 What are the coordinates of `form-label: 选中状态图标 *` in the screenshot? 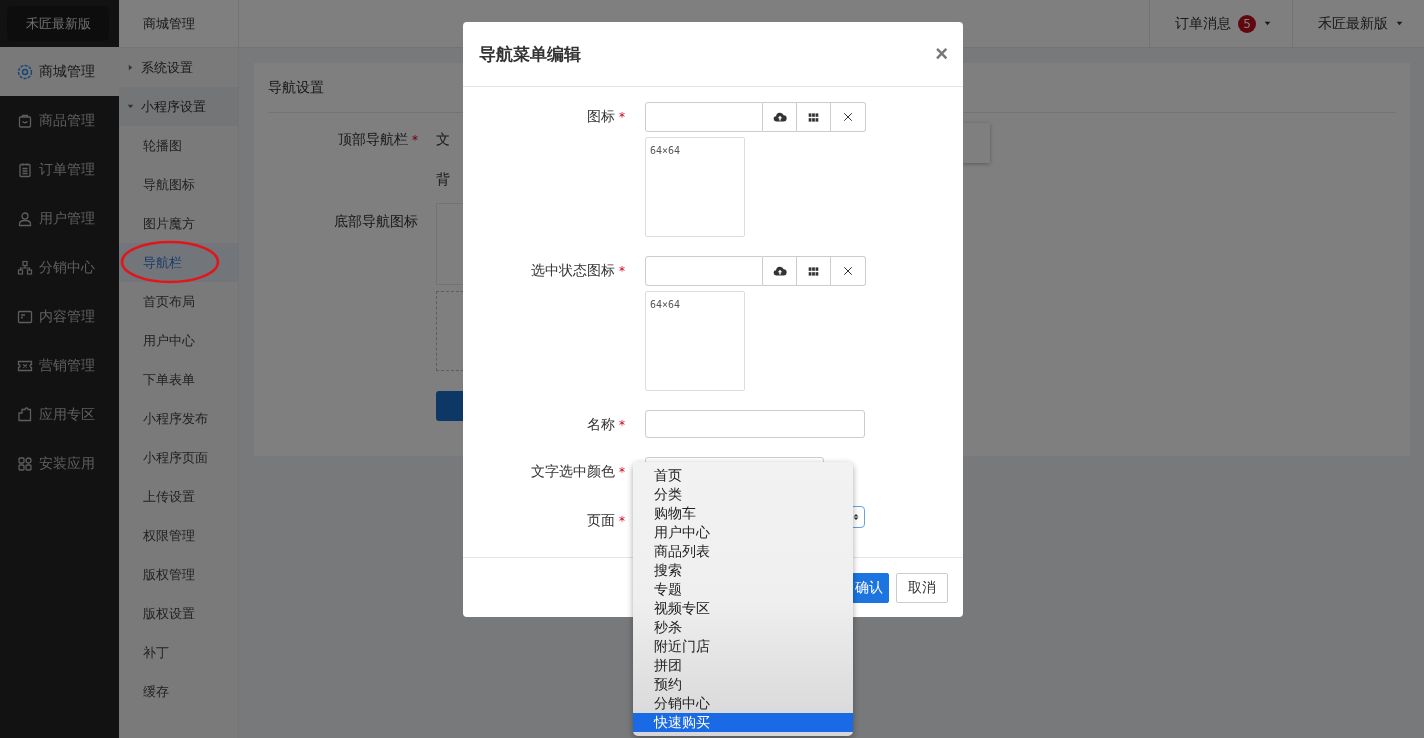 It's located at (577, 270).